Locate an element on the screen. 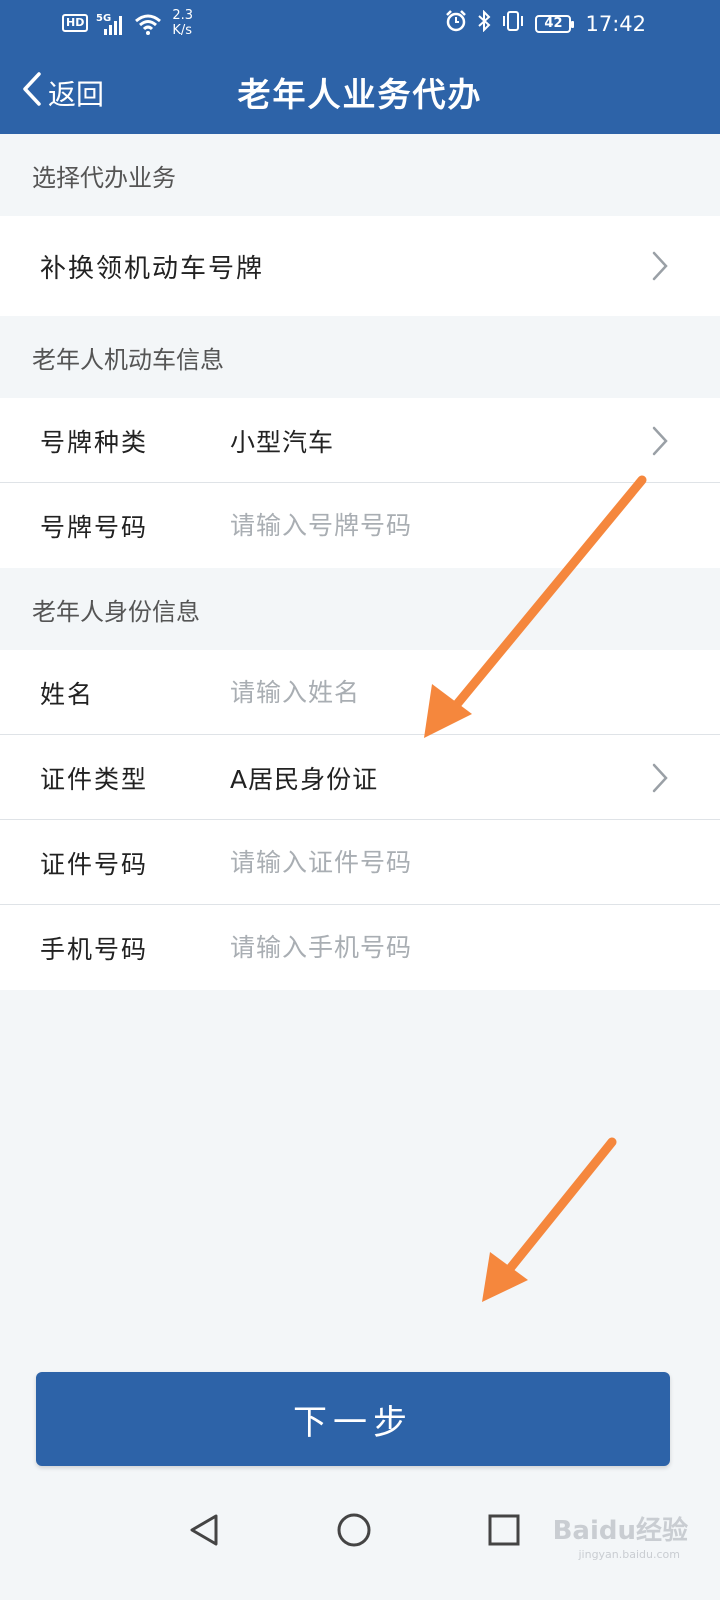  id-number-input is located at coordinates (430, 862).